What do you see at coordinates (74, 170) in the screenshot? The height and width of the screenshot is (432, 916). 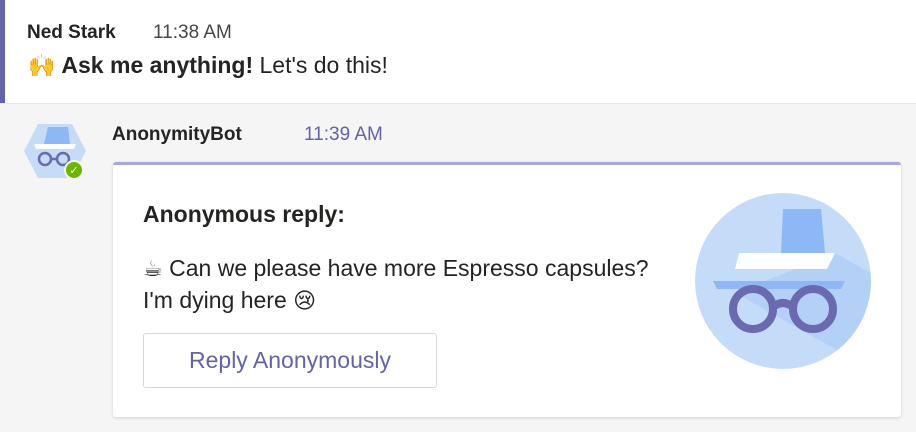 I see `online-status-icon: ✓` at bounding box center [74, 170].